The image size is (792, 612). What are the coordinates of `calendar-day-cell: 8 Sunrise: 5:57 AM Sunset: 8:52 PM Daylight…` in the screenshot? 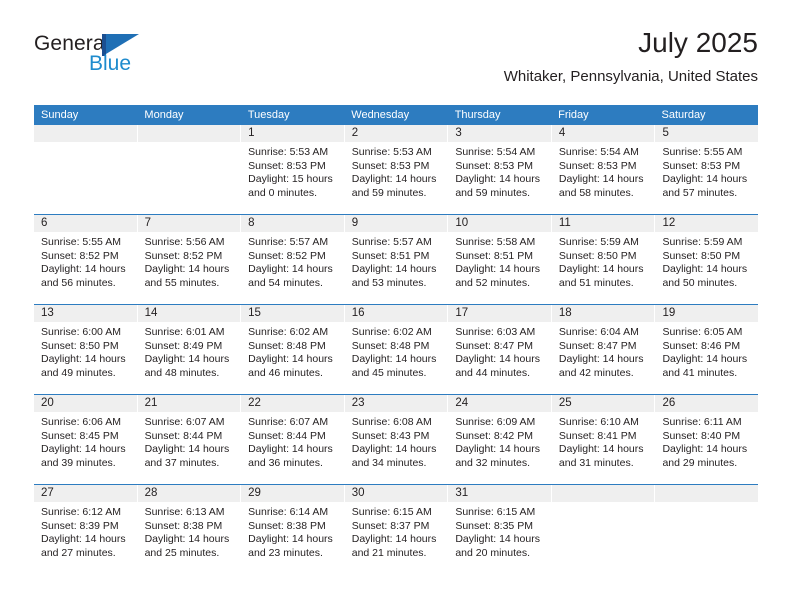 It's located at (293, 259).